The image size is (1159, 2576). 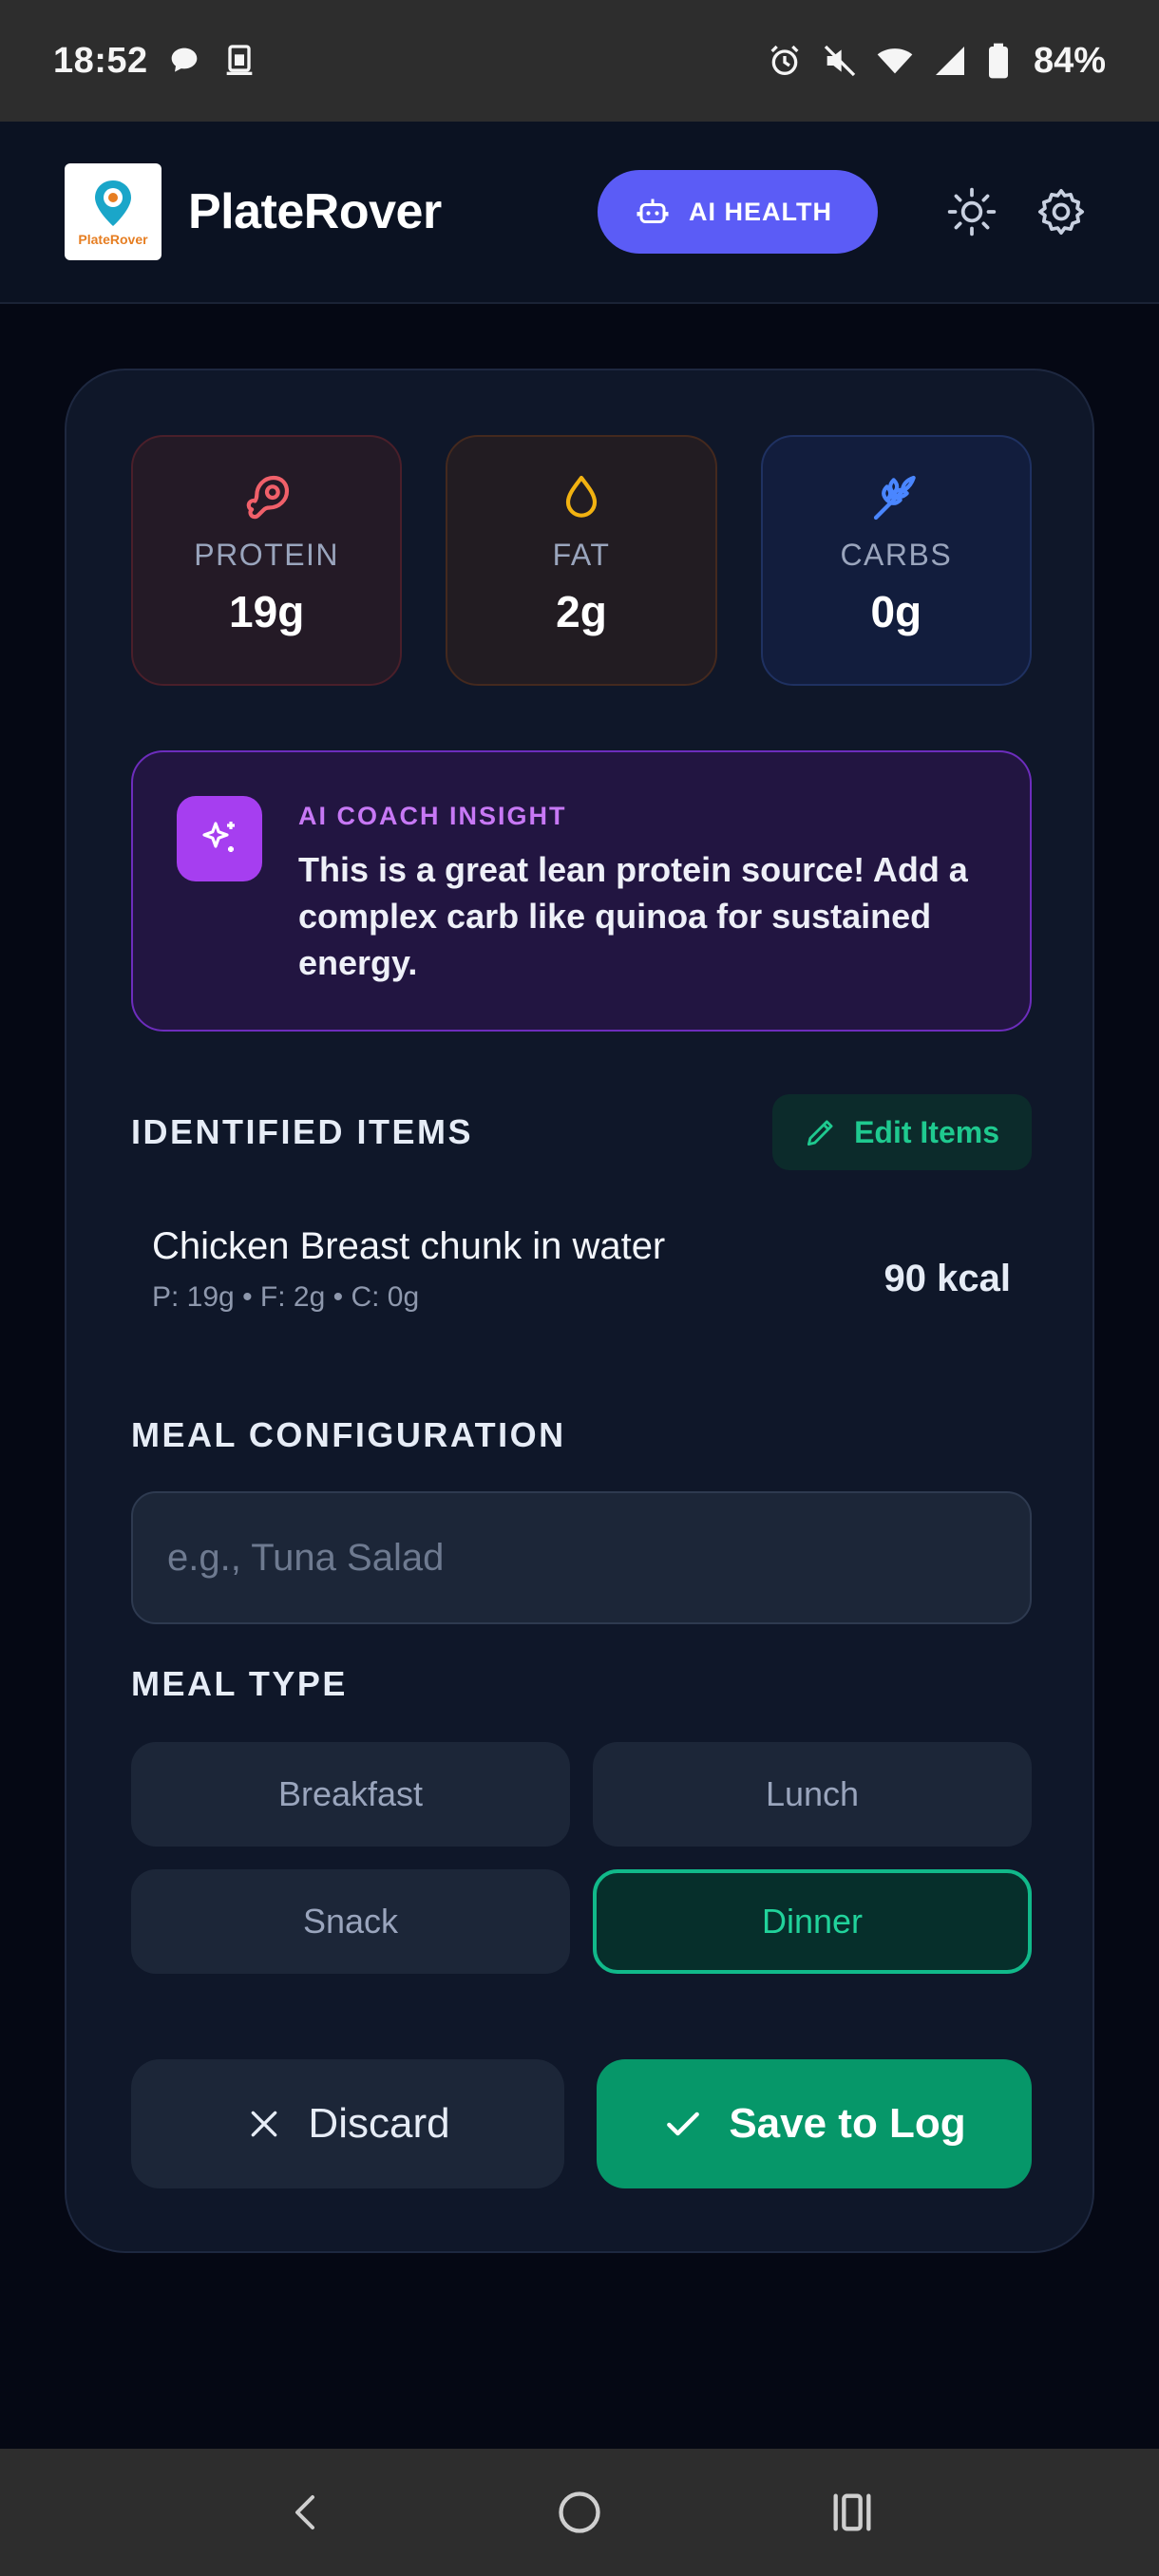 I want to click on meal-type-snack: Snack, so click(x=350, y=1921).